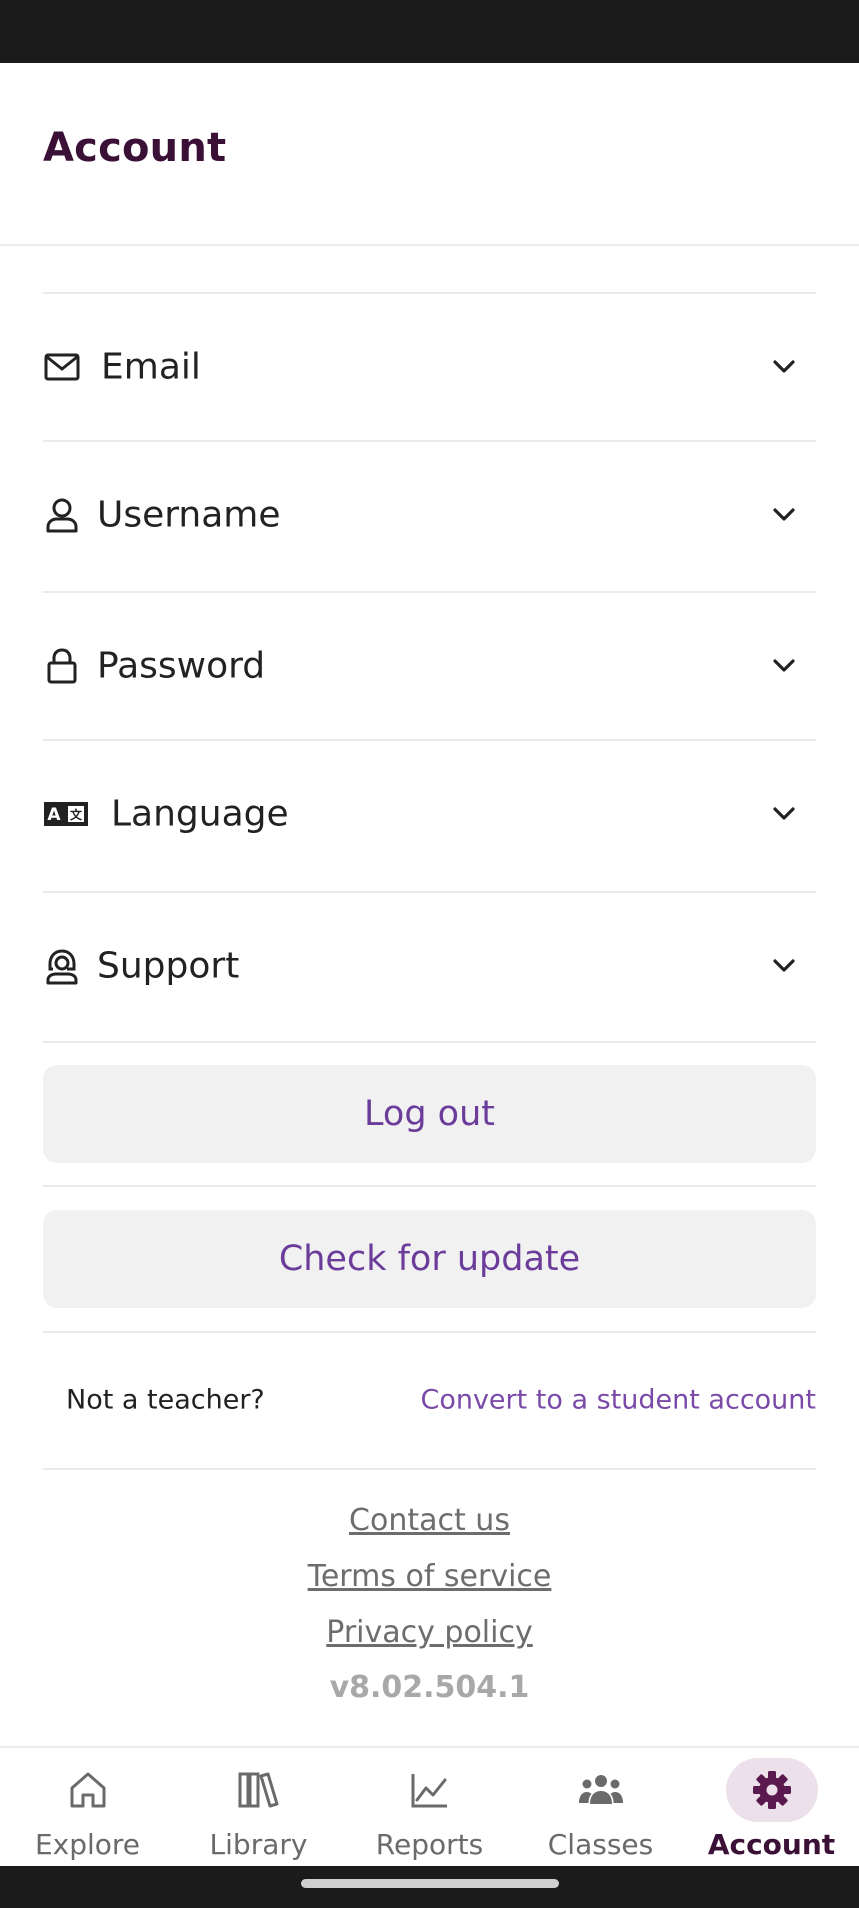  Describe the element at coordinates (618, 1400) in the screenshot. I see `convert-student-link: Convert to a student account` at that location.